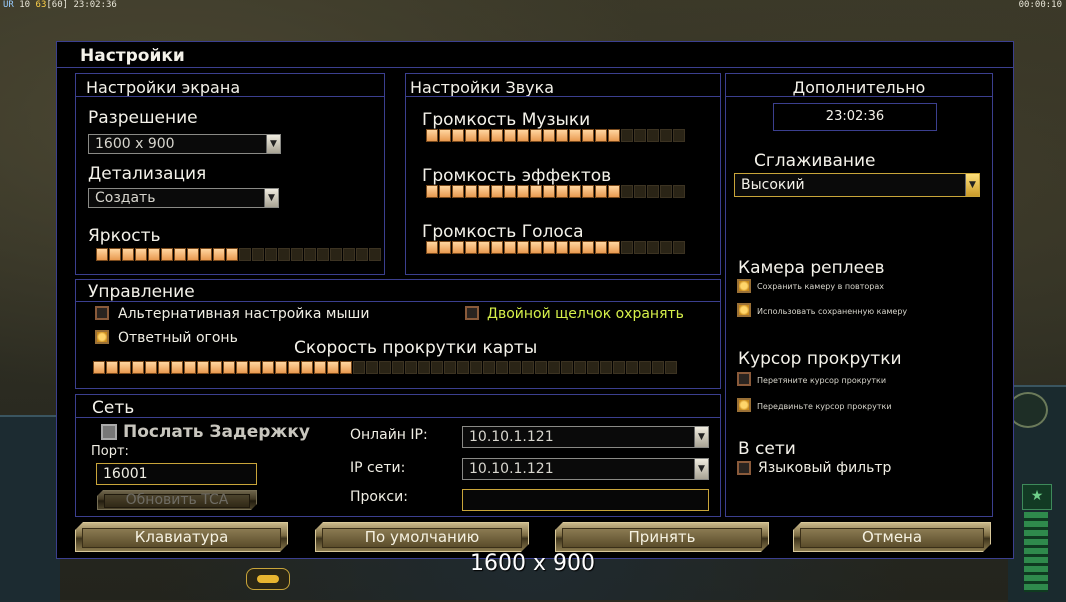  I want to click on send-delay-checkbox, so click(109, 432).